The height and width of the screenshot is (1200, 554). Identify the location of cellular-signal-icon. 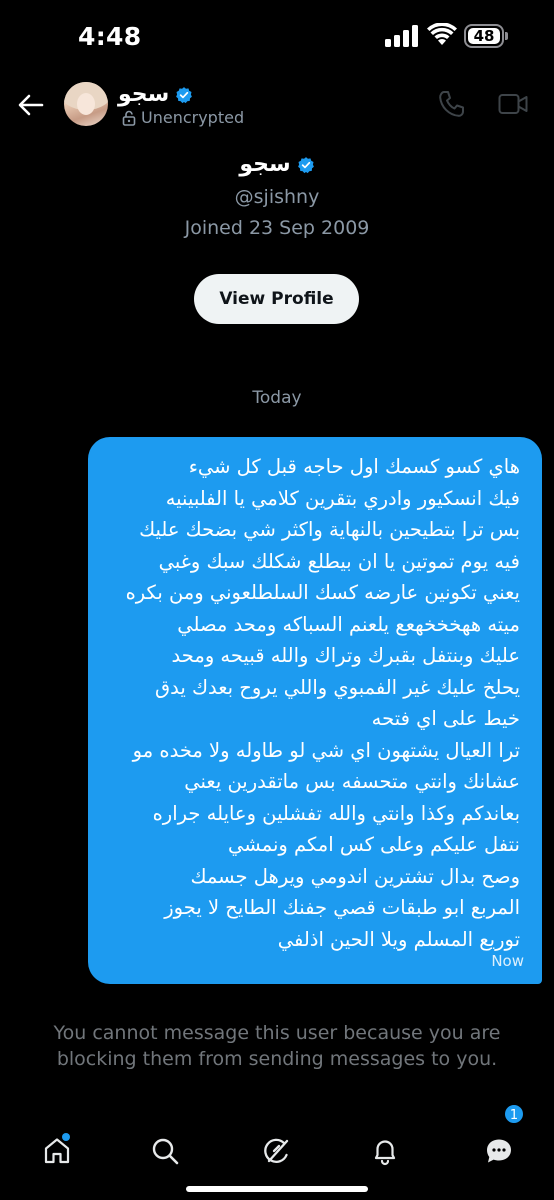
(401, 36).